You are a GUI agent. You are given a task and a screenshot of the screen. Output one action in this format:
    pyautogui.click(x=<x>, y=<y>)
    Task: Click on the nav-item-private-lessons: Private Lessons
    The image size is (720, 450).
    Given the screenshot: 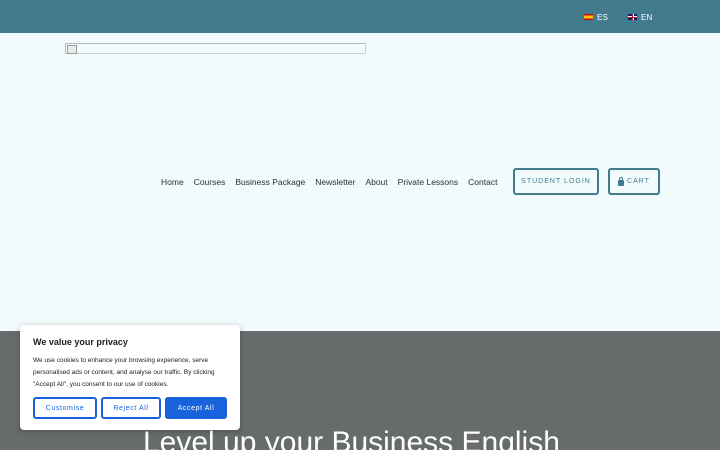 What is the action you would take?
    pyautogui.click(x=428, y=182)
    